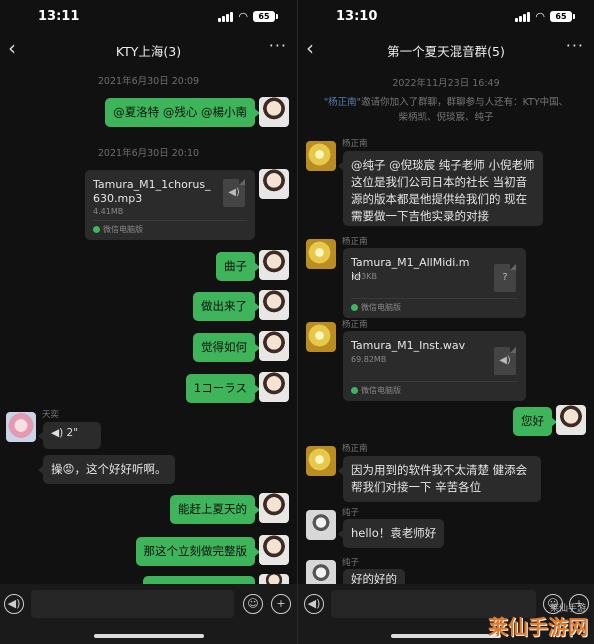 Image resolution: width=594 pixels, height=644 pixels. Describe the element at coordinates (391, 533) in the screenshot. I see `message-bubble: hello！袁老师好` at that location.